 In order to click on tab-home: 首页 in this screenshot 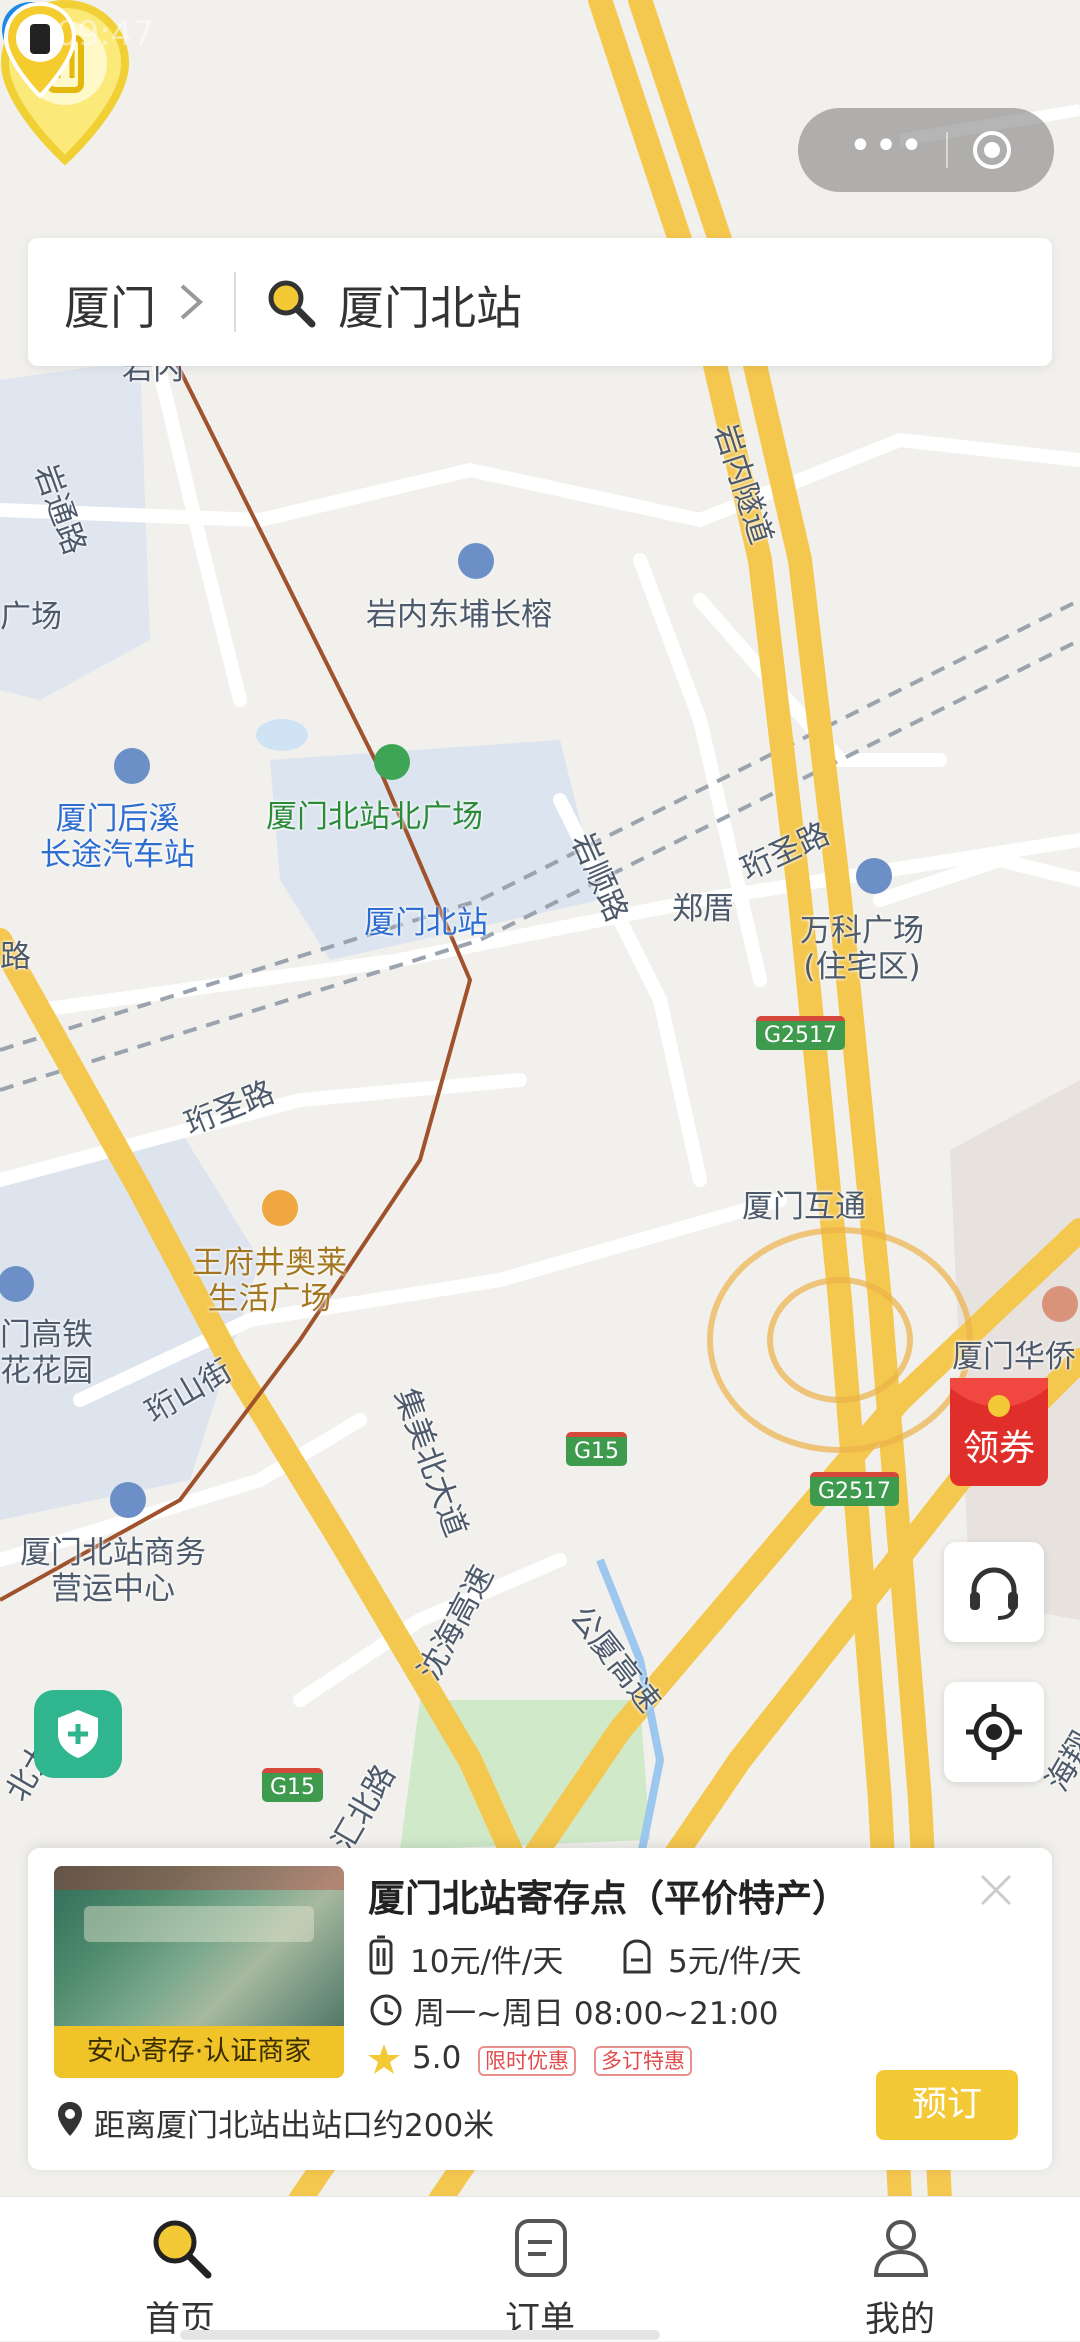, I will do `click(180, 2269)`.